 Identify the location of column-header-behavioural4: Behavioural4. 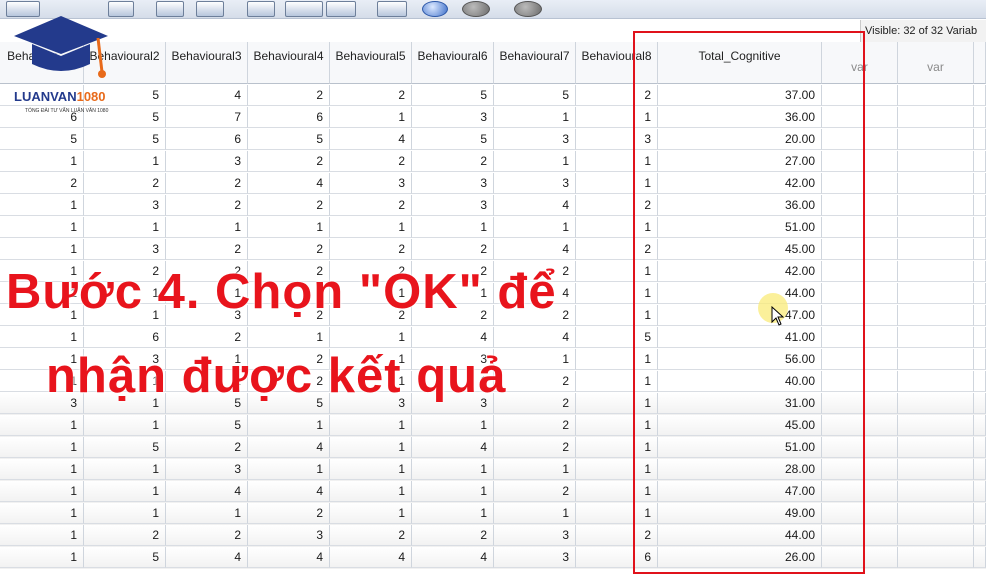
(289, 63).